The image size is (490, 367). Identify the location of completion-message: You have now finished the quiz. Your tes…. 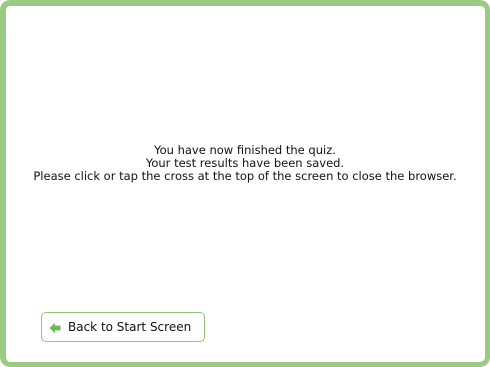
(245, 163).